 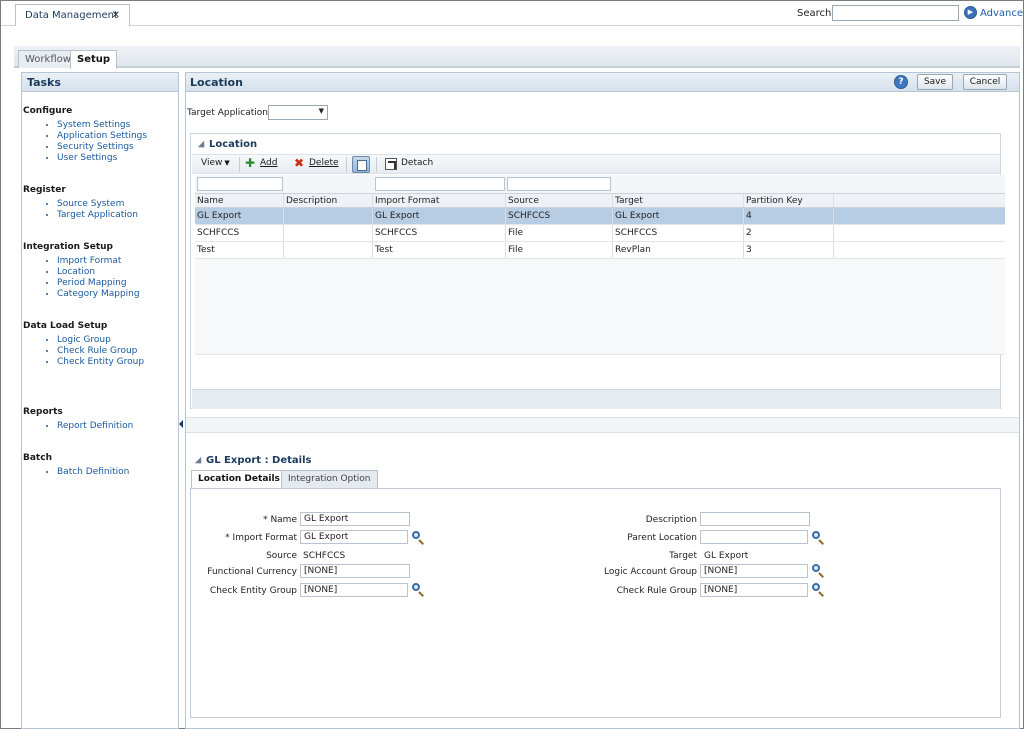 What do you see at coordinates (117, 261) in the screenshot?
I see `task-link-import-format: Import Format` at bounding box center [117, 261].